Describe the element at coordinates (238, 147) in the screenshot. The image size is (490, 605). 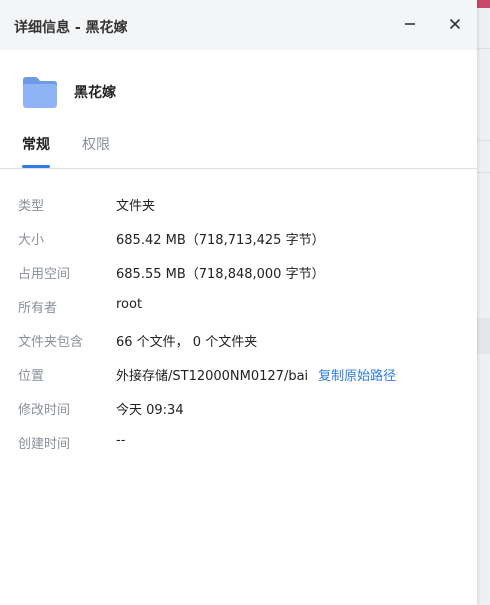
I see `tab-bar: 常规 权限` at that location.